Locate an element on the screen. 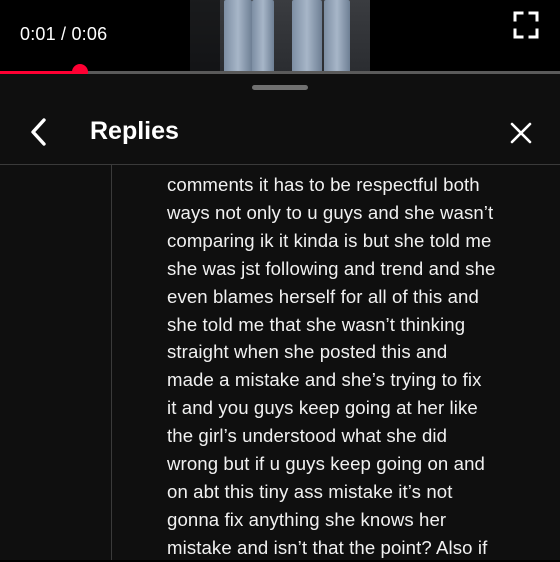  page-title: Replies is located at coordinates (134, 131).